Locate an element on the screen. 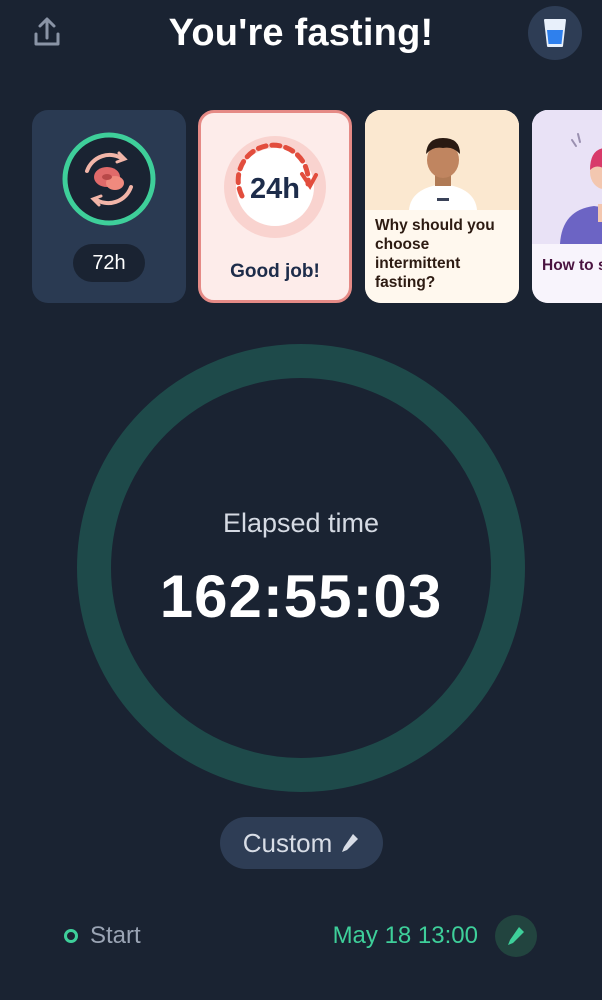  cell-renewal-icon is located at coordinates (109, 179).